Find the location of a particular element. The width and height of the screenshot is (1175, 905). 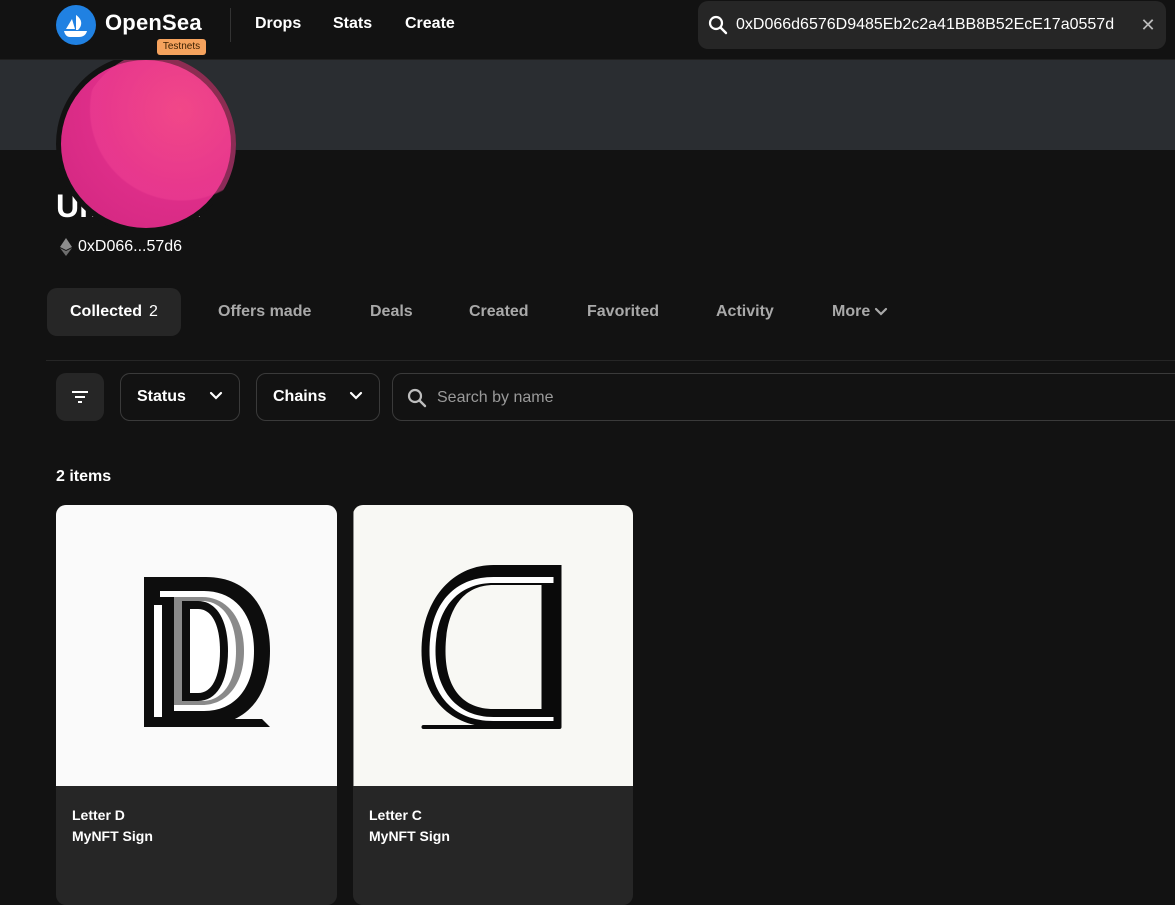

nft-image-letter-d is located at coordinates (196, 645).